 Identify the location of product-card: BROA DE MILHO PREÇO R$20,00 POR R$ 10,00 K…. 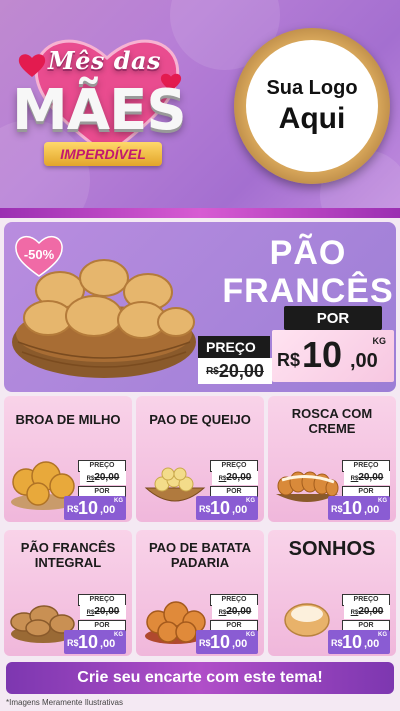
(68, 459).